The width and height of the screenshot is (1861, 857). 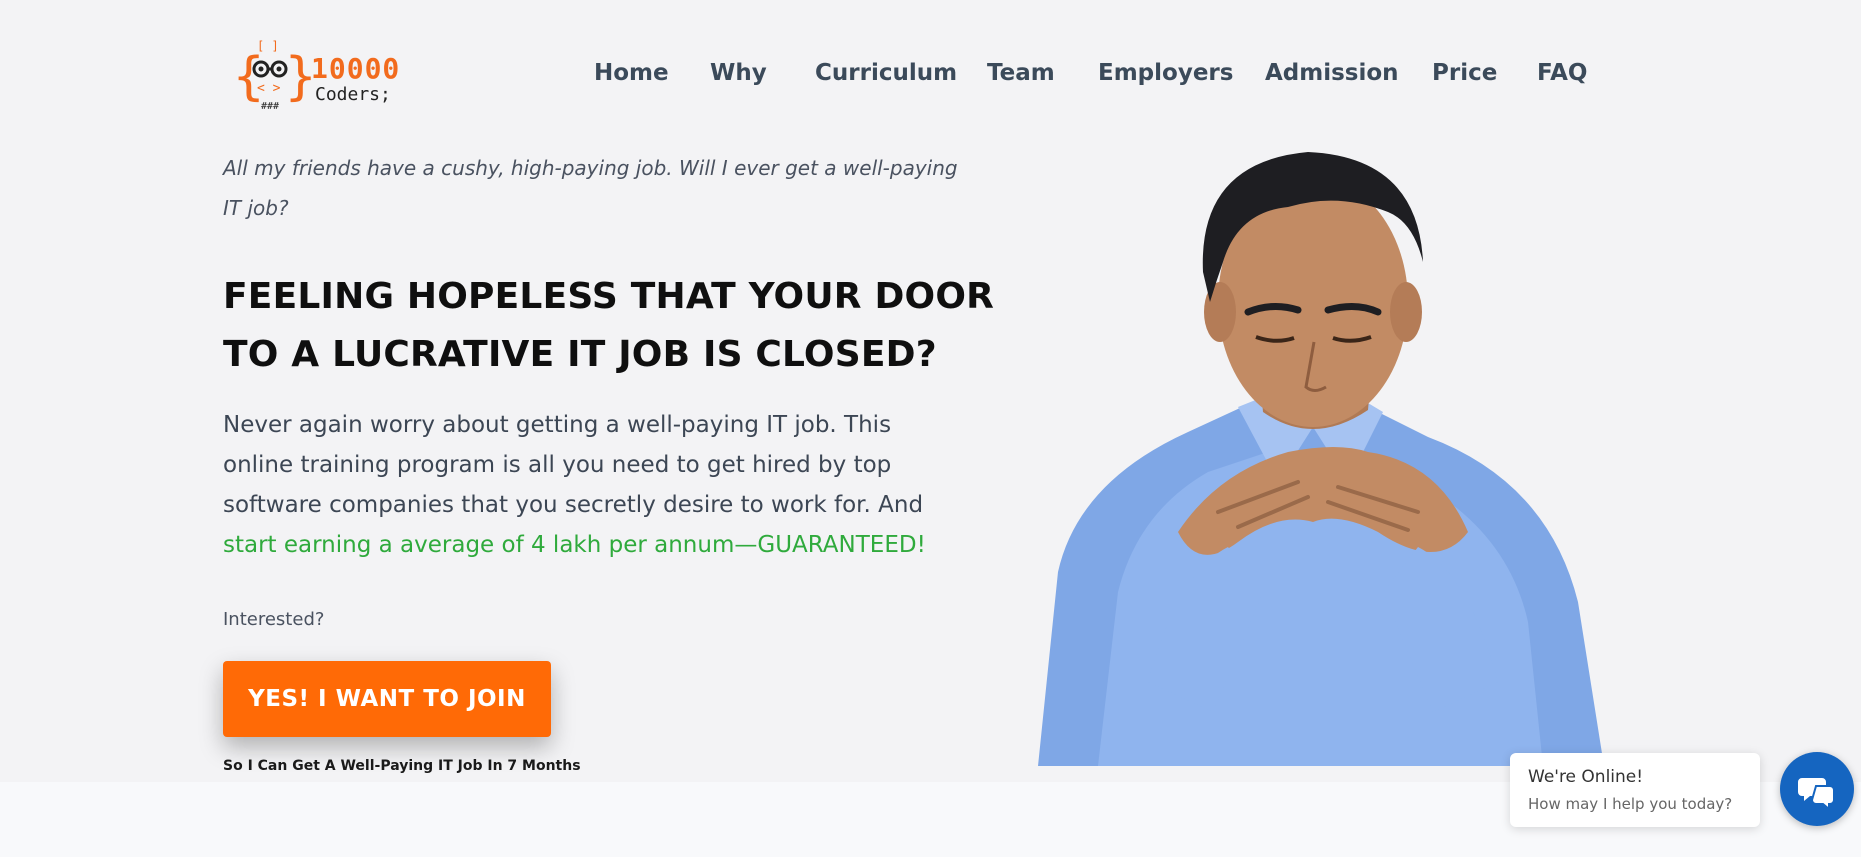 I want to click on nav-home: Home, so click(x=631, y=73).